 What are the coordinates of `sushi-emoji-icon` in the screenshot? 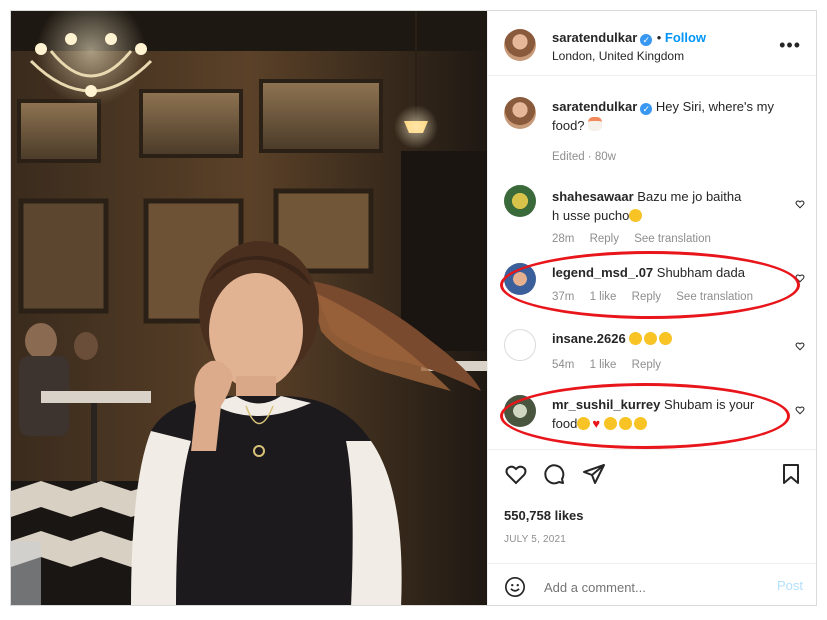 It's located at (595, 124).